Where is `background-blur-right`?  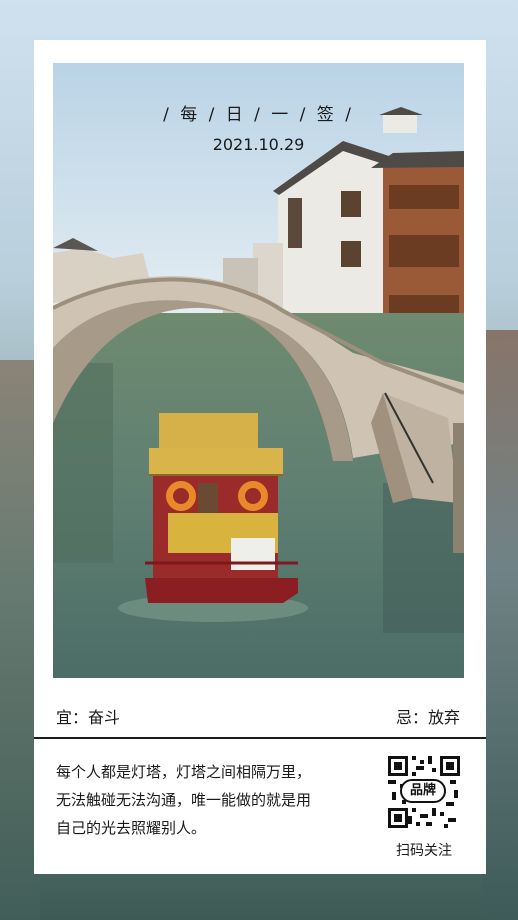 background-blur-right is located at coordinates (500, 625).